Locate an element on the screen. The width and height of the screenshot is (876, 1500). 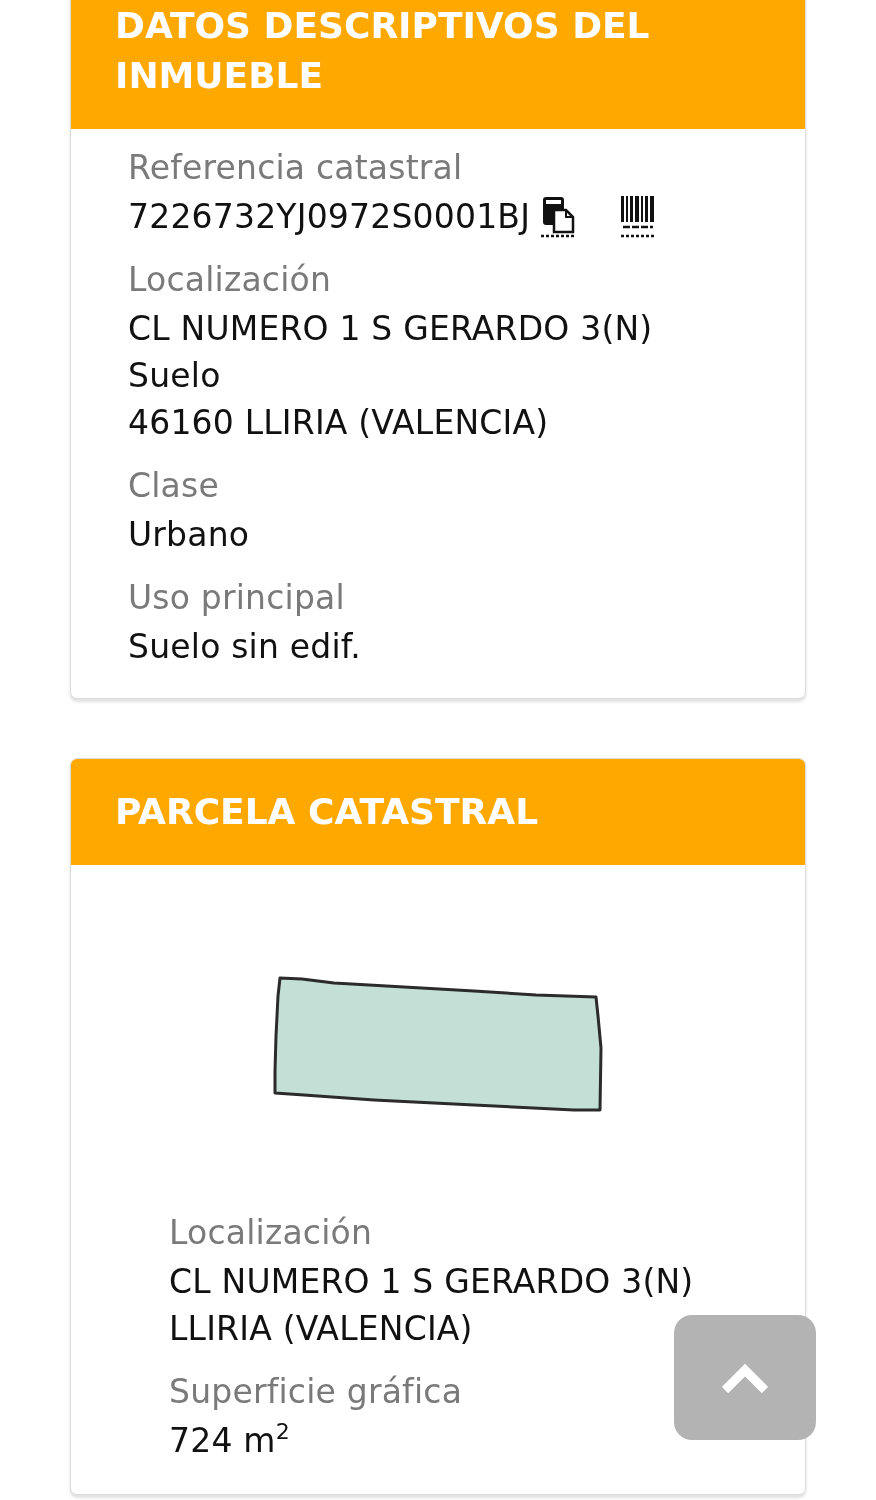
field-value: Urbano is located at coordinates (189, 534).